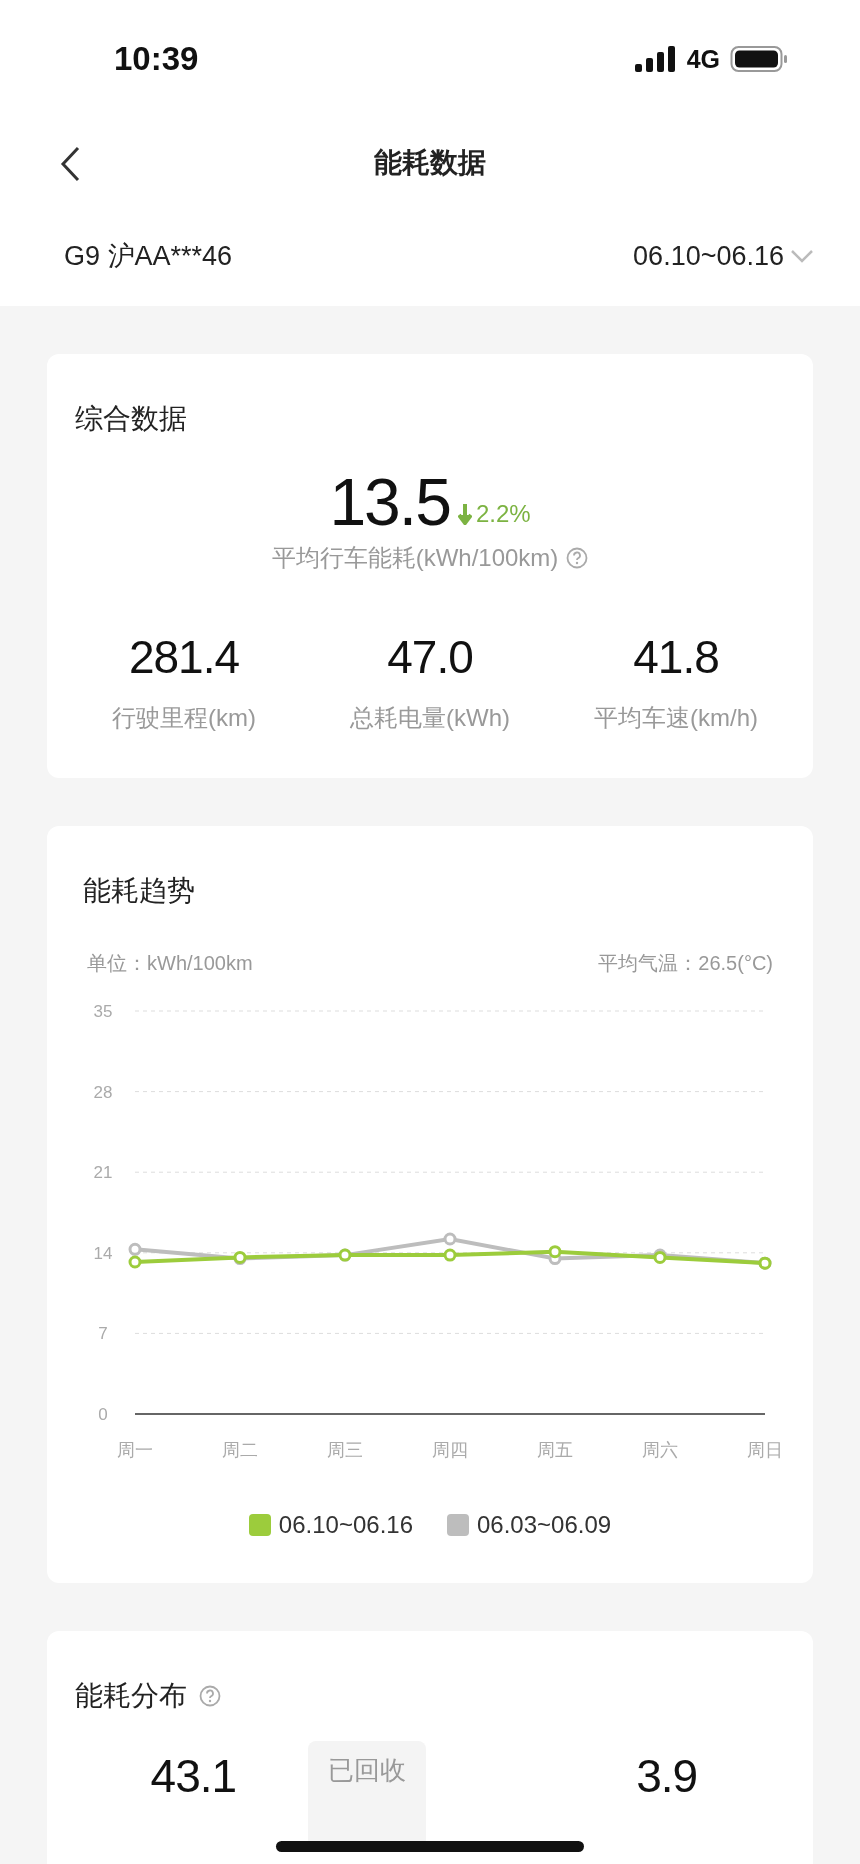 This screenshot has width=860, height=1864. What do you see at coordinates (103, 1011) in the screenshot?
I see `y-tick-label: 35` at bounding box center [103, 1011].